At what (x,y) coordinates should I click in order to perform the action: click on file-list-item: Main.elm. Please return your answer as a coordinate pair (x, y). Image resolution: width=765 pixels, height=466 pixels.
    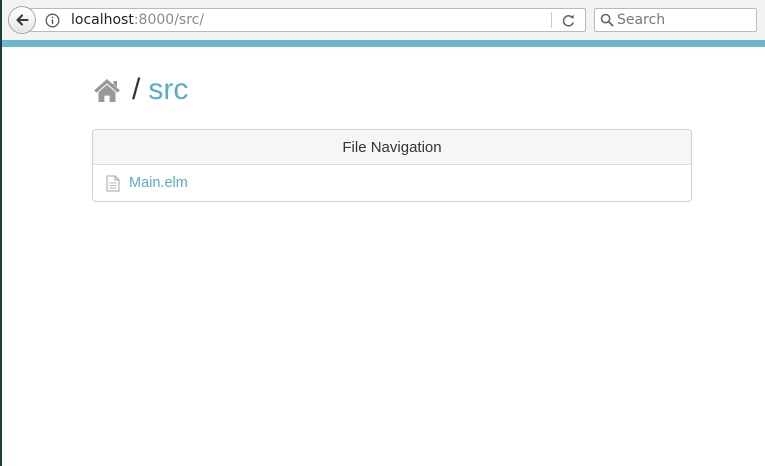
    Looking at the image, I should click on (392, 183).